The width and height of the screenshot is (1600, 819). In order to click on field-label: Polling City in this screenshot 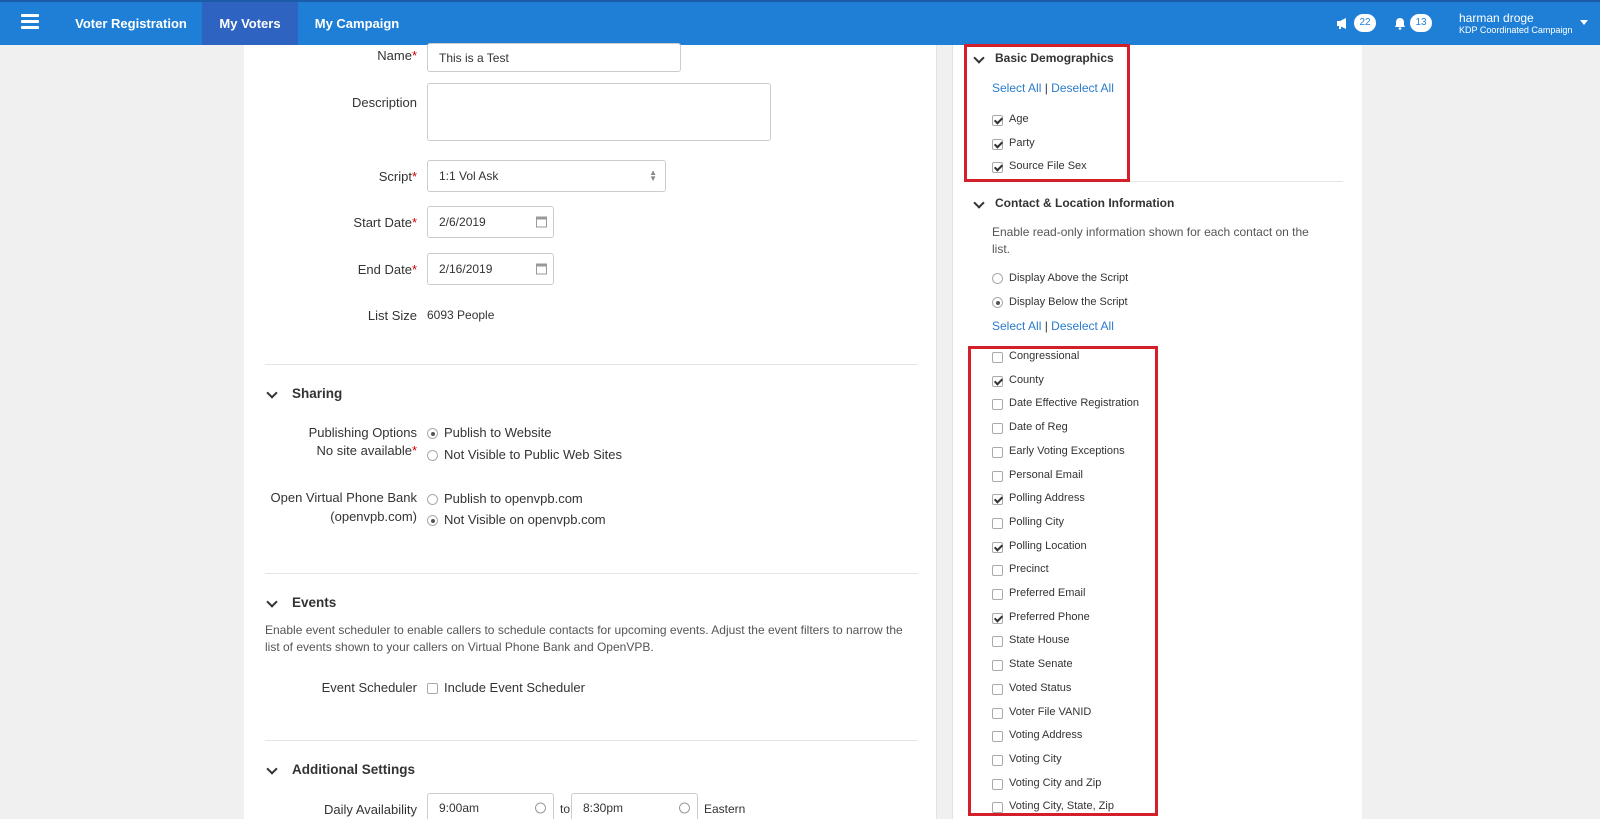, I will do `click(1036, 522)`.